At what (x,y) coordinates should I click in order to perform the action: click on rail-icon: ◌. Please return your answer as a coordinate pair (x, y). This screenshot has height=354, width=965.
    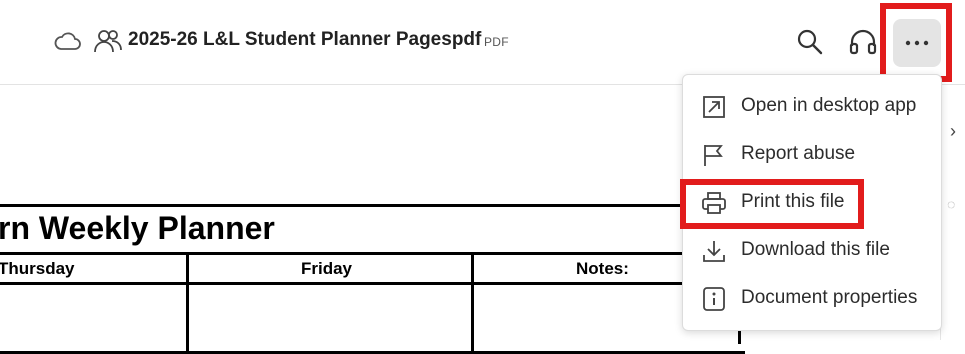
    Looking at the image, I should click on (951, 204).